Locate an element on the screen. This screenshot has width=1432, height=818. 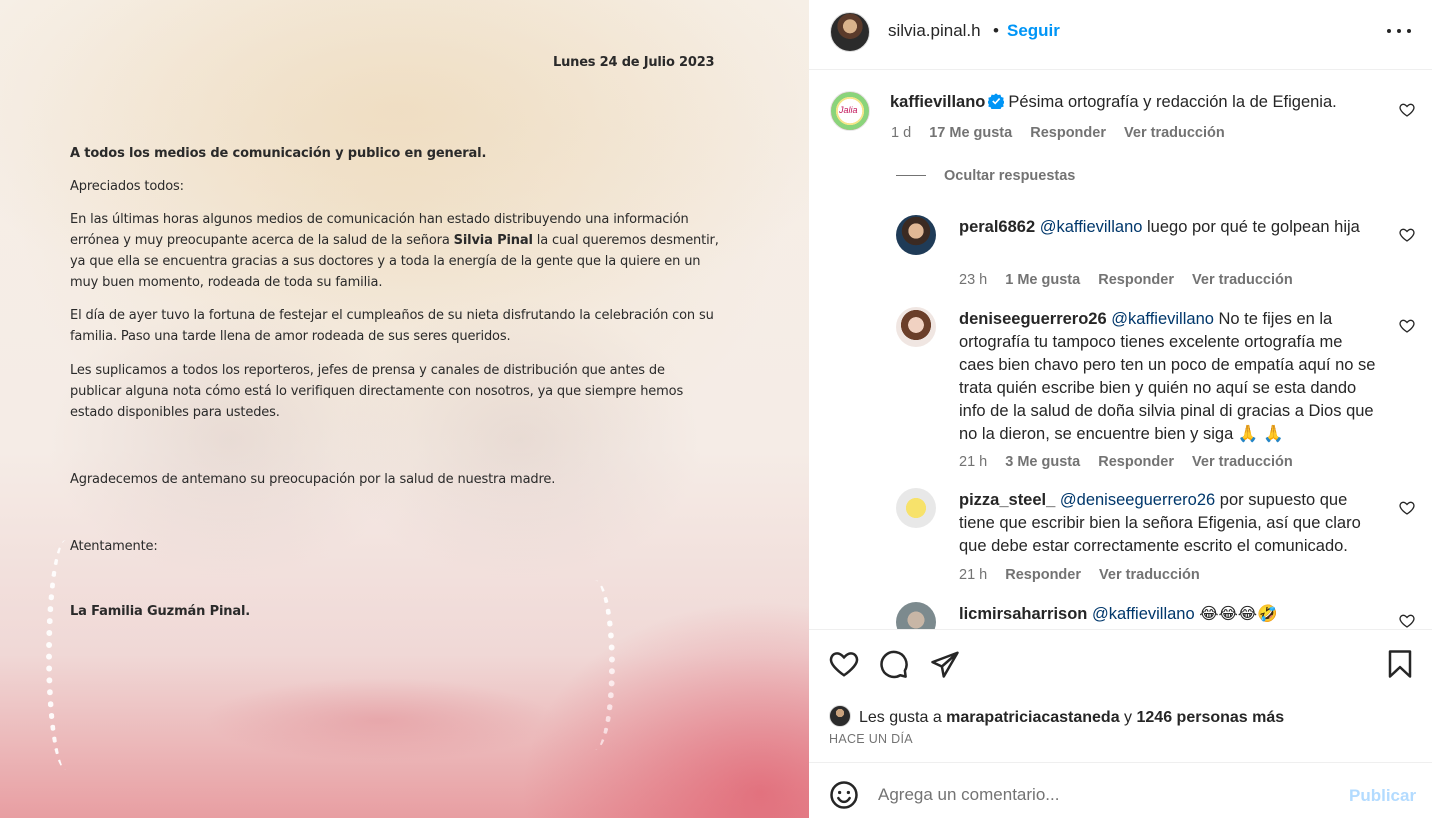
letter-date: Lunes 24 de Julio 2023 is located at coordinates (634, 62).